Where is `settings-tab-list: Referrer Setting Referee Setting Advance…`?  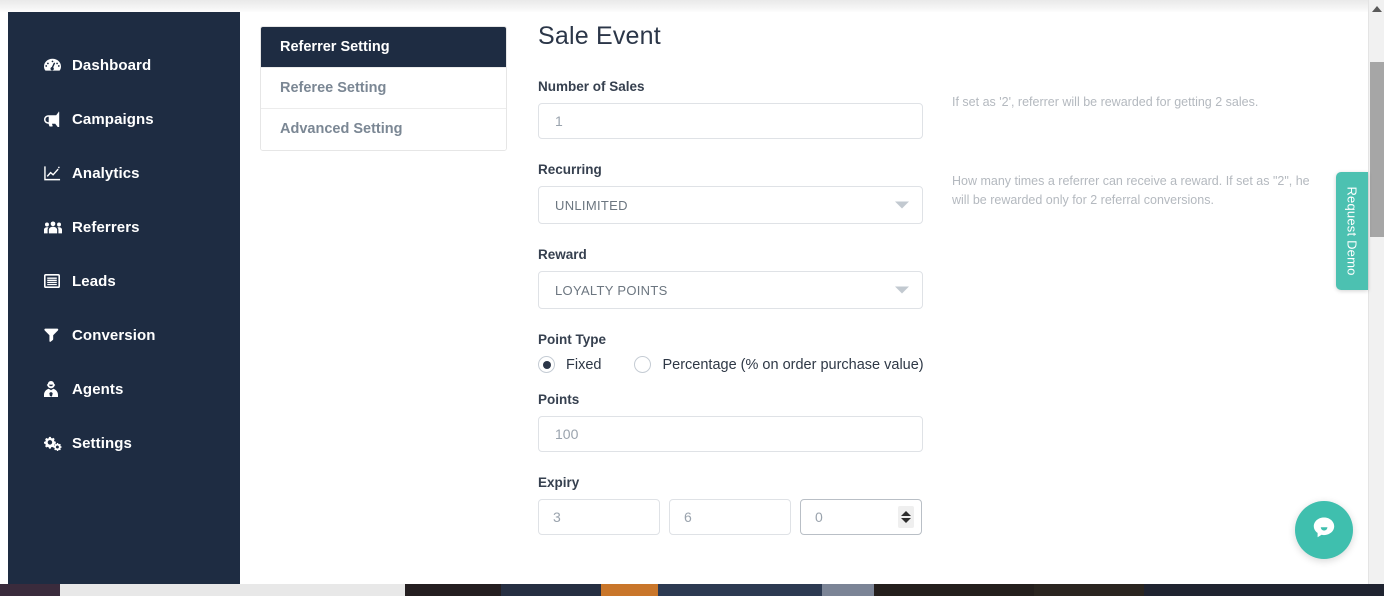
settings-tab-list: Referrer Setting Referee Setting Advance… is located at coordinates (383, 88).